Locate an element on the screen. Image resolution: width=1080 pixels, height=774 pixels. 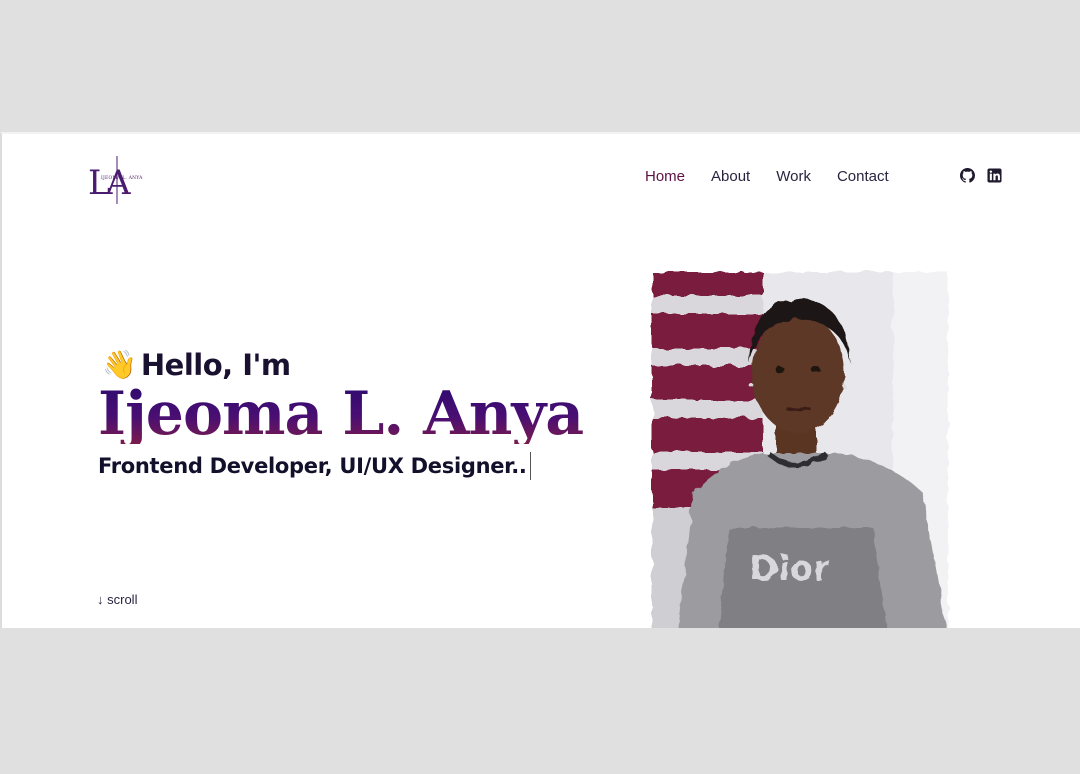
typing-cursor is located at coordinates (530, 466).